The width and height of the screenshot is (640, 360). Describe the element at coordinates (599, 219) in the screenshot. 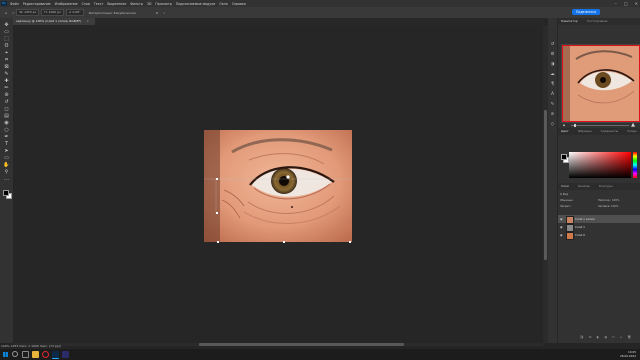

I see `layer-row: ◉ Слой 1 копия` at that location.